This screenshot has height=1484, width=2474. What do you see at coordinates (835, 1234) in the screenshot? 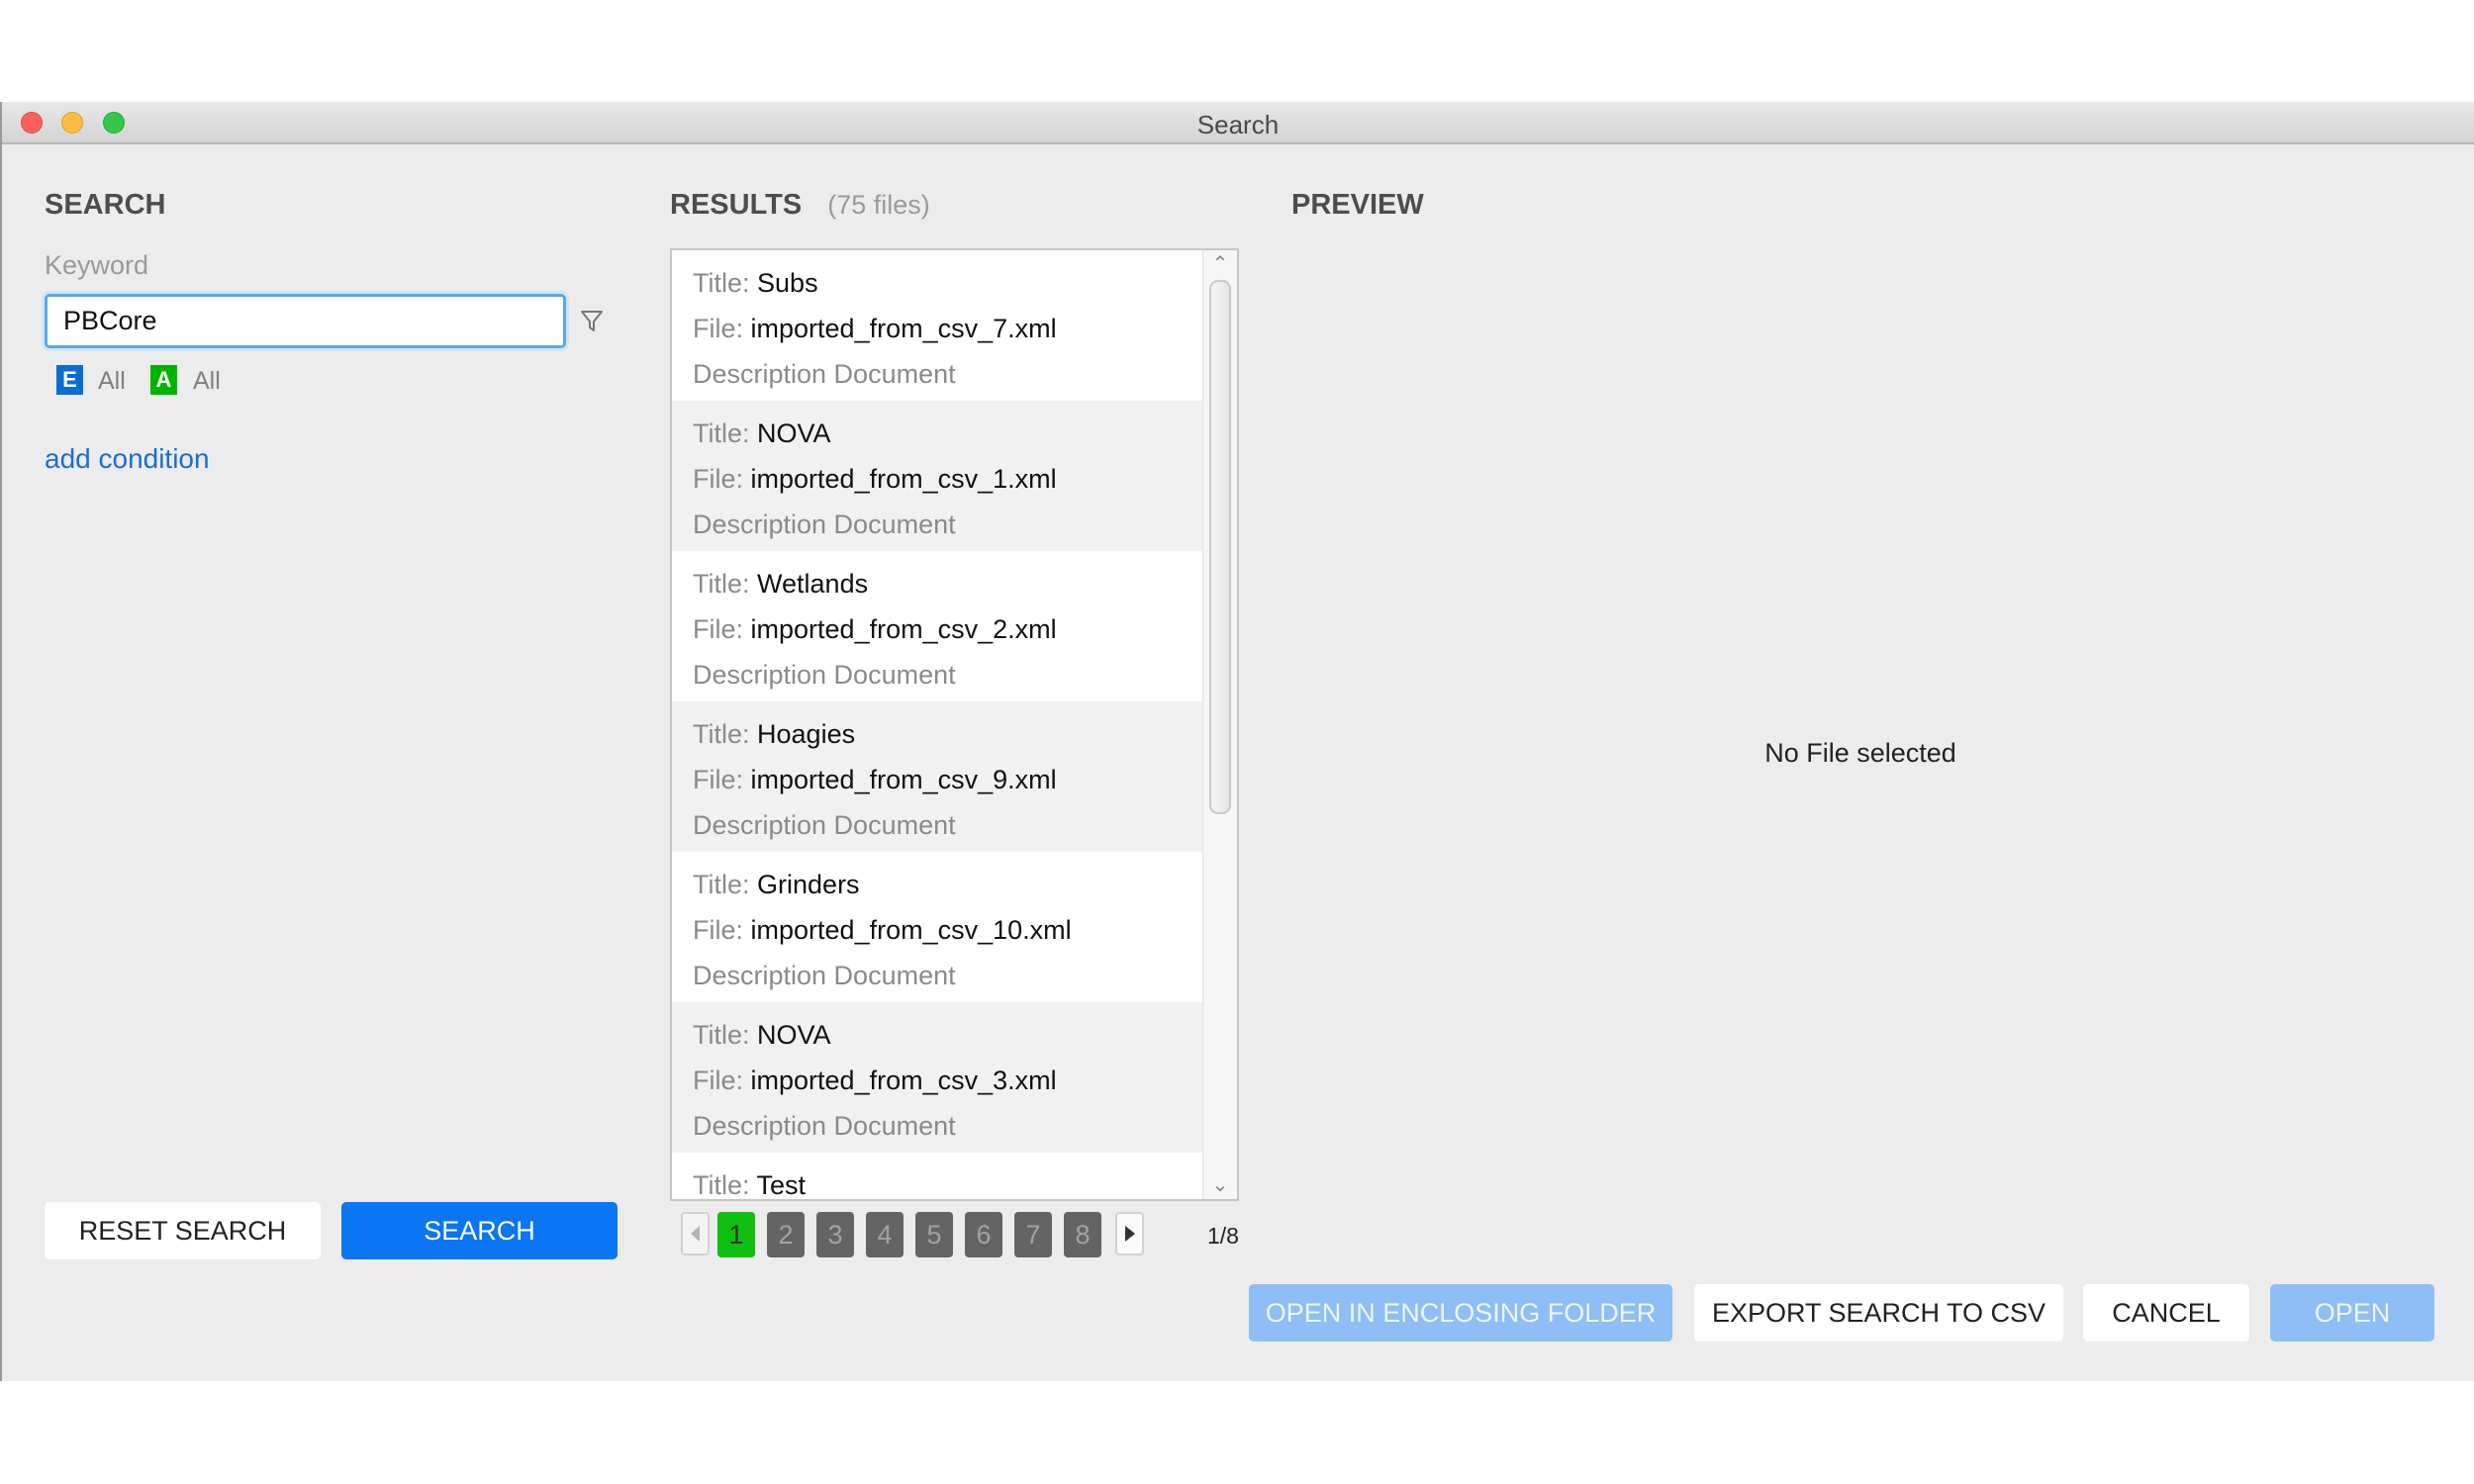
I see `page-button: 3` at bounding box center [835, 1234].